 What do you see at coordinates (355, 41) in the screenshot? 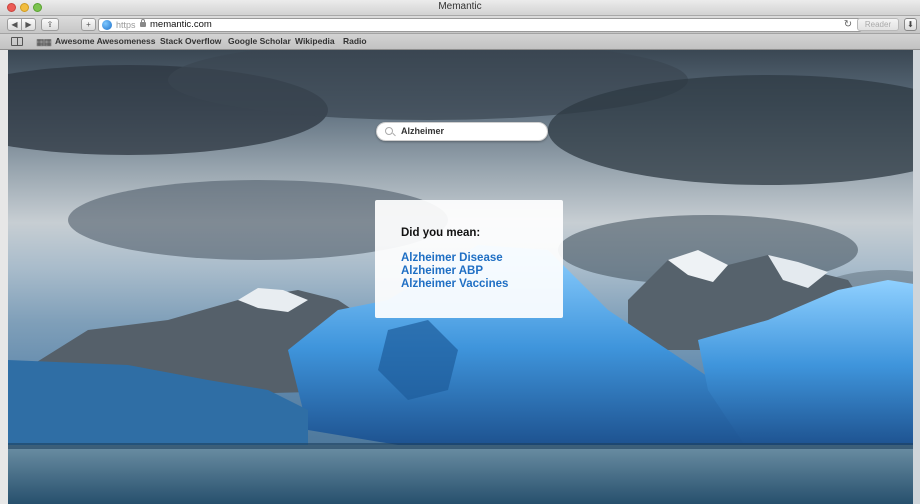
I see `bookmark-radio: Radio` at bounding box center [355, 41].